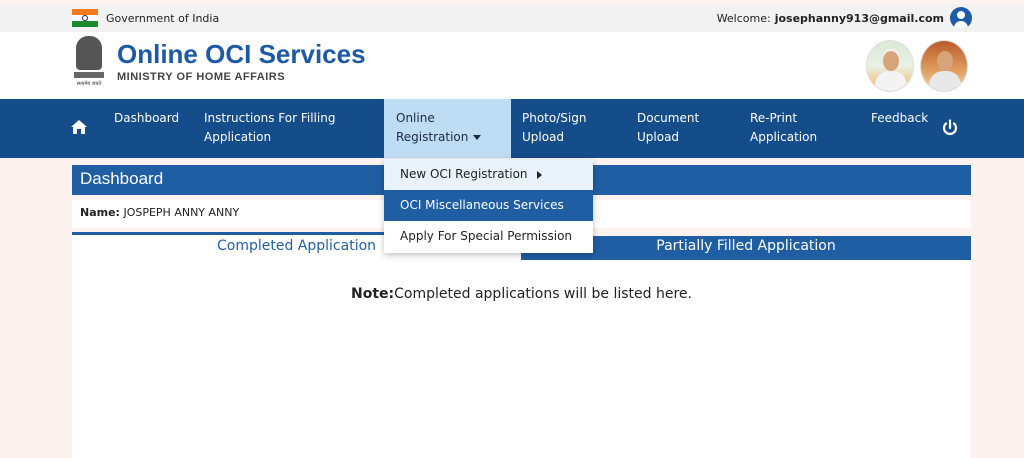 The width and height of the screenshot is (1024, 458). What do you see at coordinates (464, 174) in the screenshot?
I see `menu-item-new-oci-label: New OCI Registration` at bounding box center [464, 174].